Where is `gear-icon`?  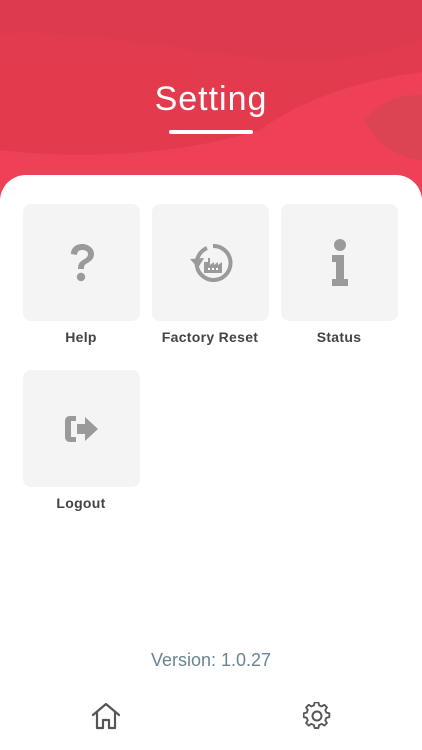
gear-icon is located at coordinates (317, 716).